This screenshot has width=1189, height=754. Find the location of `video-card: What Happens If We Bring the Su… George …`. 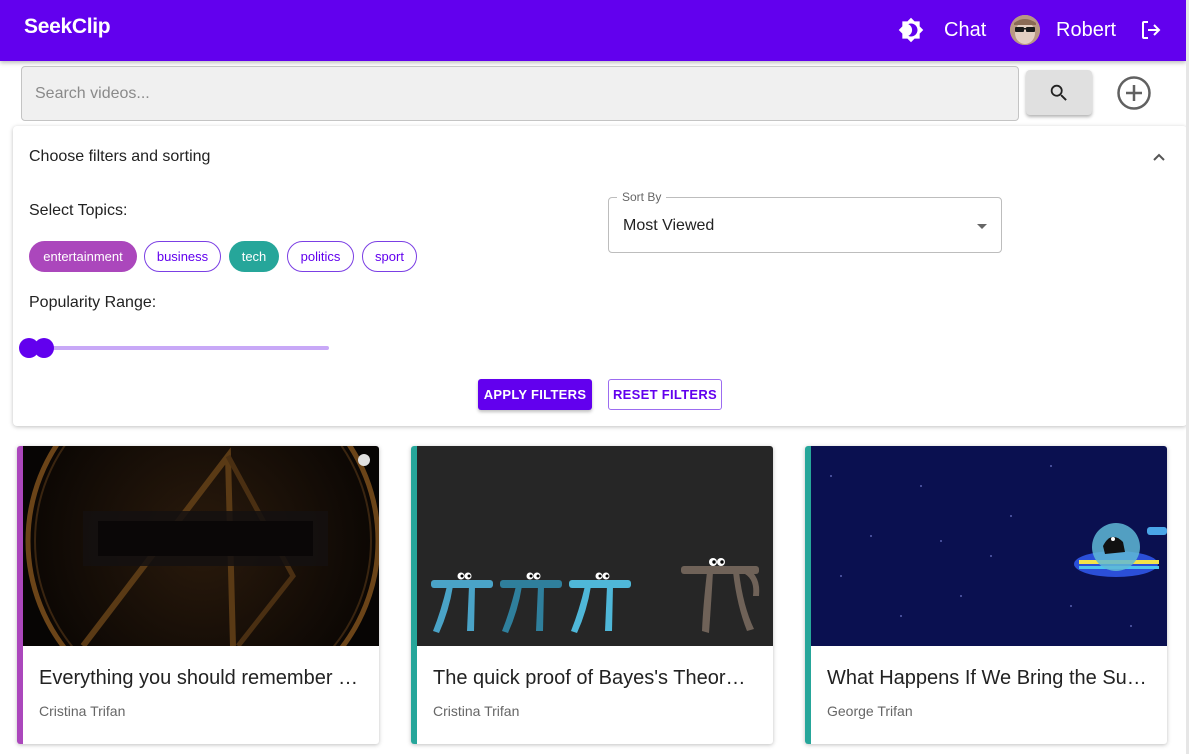

video-card: What Happens If We Bring the Su… George … is located at coordinates (986, 595).